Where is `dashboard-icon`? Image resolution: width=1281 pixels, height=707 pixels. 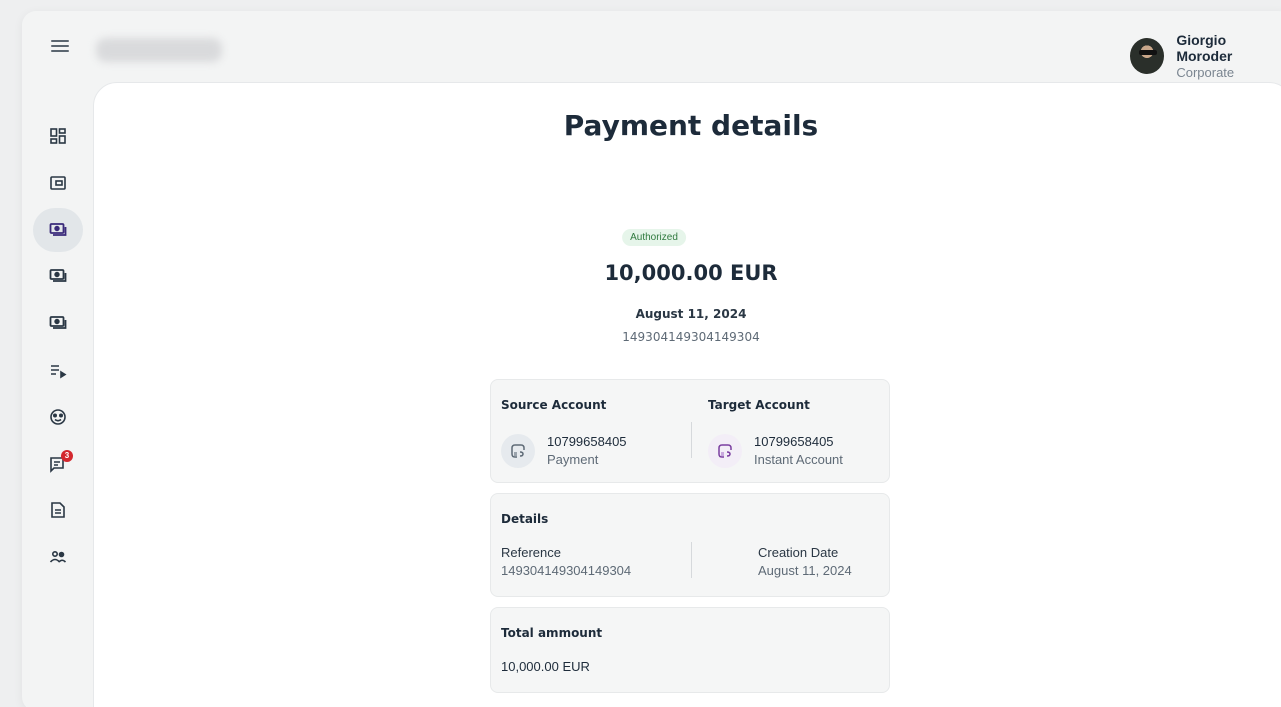
dashboard-icon is located at coordinates (58, 136).